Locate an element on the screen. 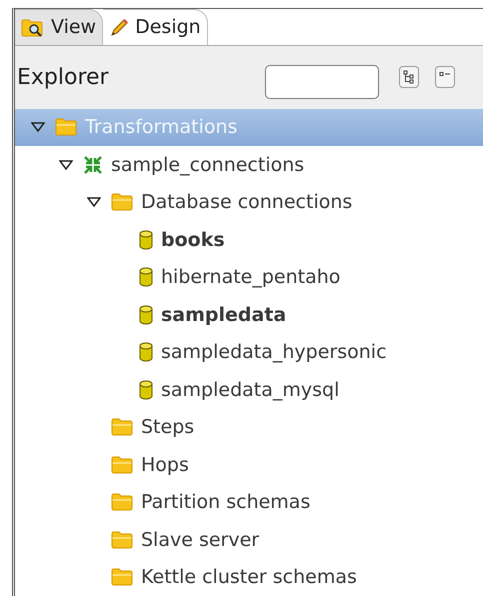  tree-item: Slave server is located at coordinates (249, 539).